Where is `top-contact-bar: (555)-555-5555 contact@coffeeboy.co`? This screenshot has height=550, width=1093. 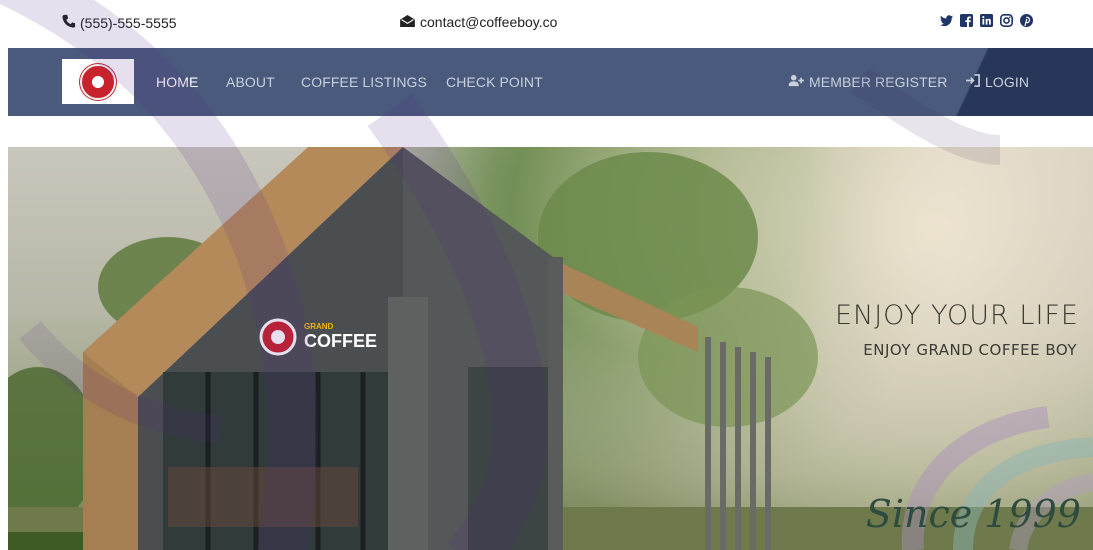 top-contact-bar: (555)-555-5555 contact@coffeeboy.co is located at coordinates (546, 24).